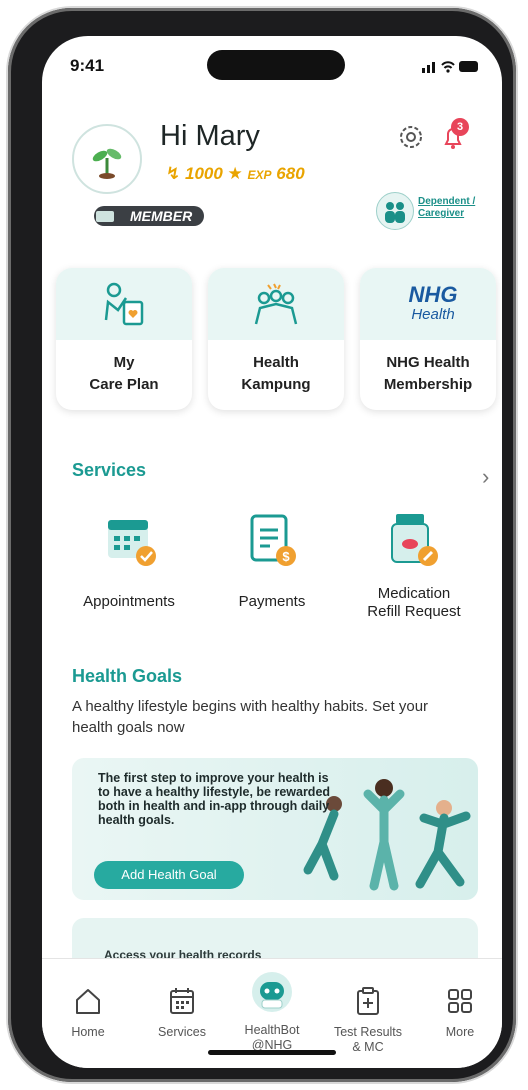 The height and width of the screenshot is (1090, 528). I want to click on health-goals-title: Health Goals, so click(127, 676).